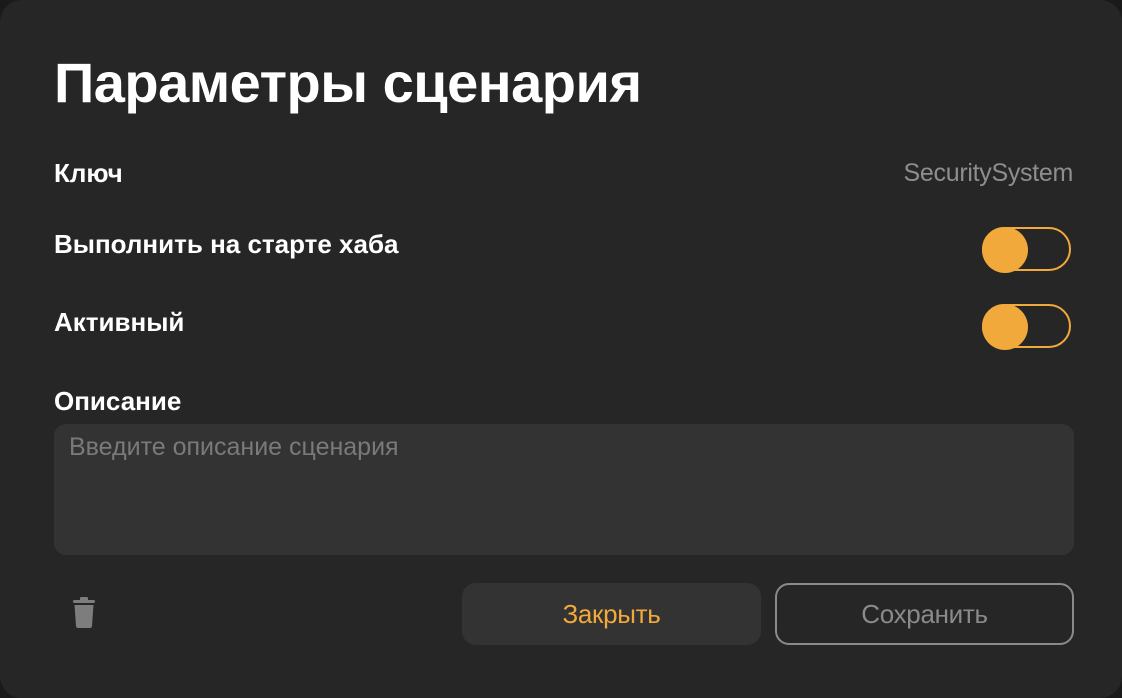 Image resolution: width=1122 pixels, height=698 pixels. What do you see at coordinates (611, 614) in the screenshot?
I see `close-button: Закрыть` at bounding box center [611, 614].